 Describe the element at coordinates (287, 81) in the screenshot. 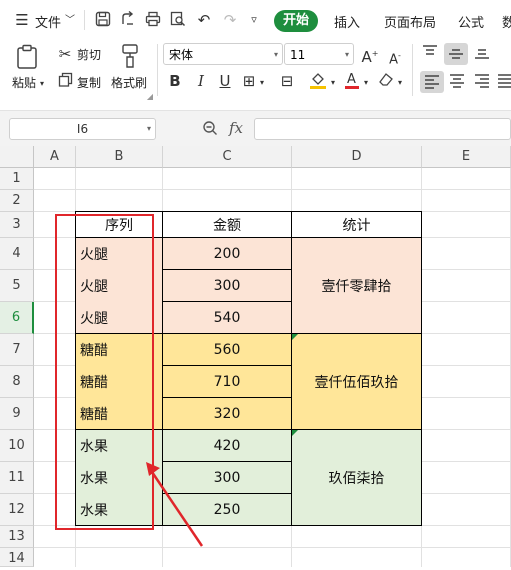

I see `merge-cells-icon: ⊟` at that location.